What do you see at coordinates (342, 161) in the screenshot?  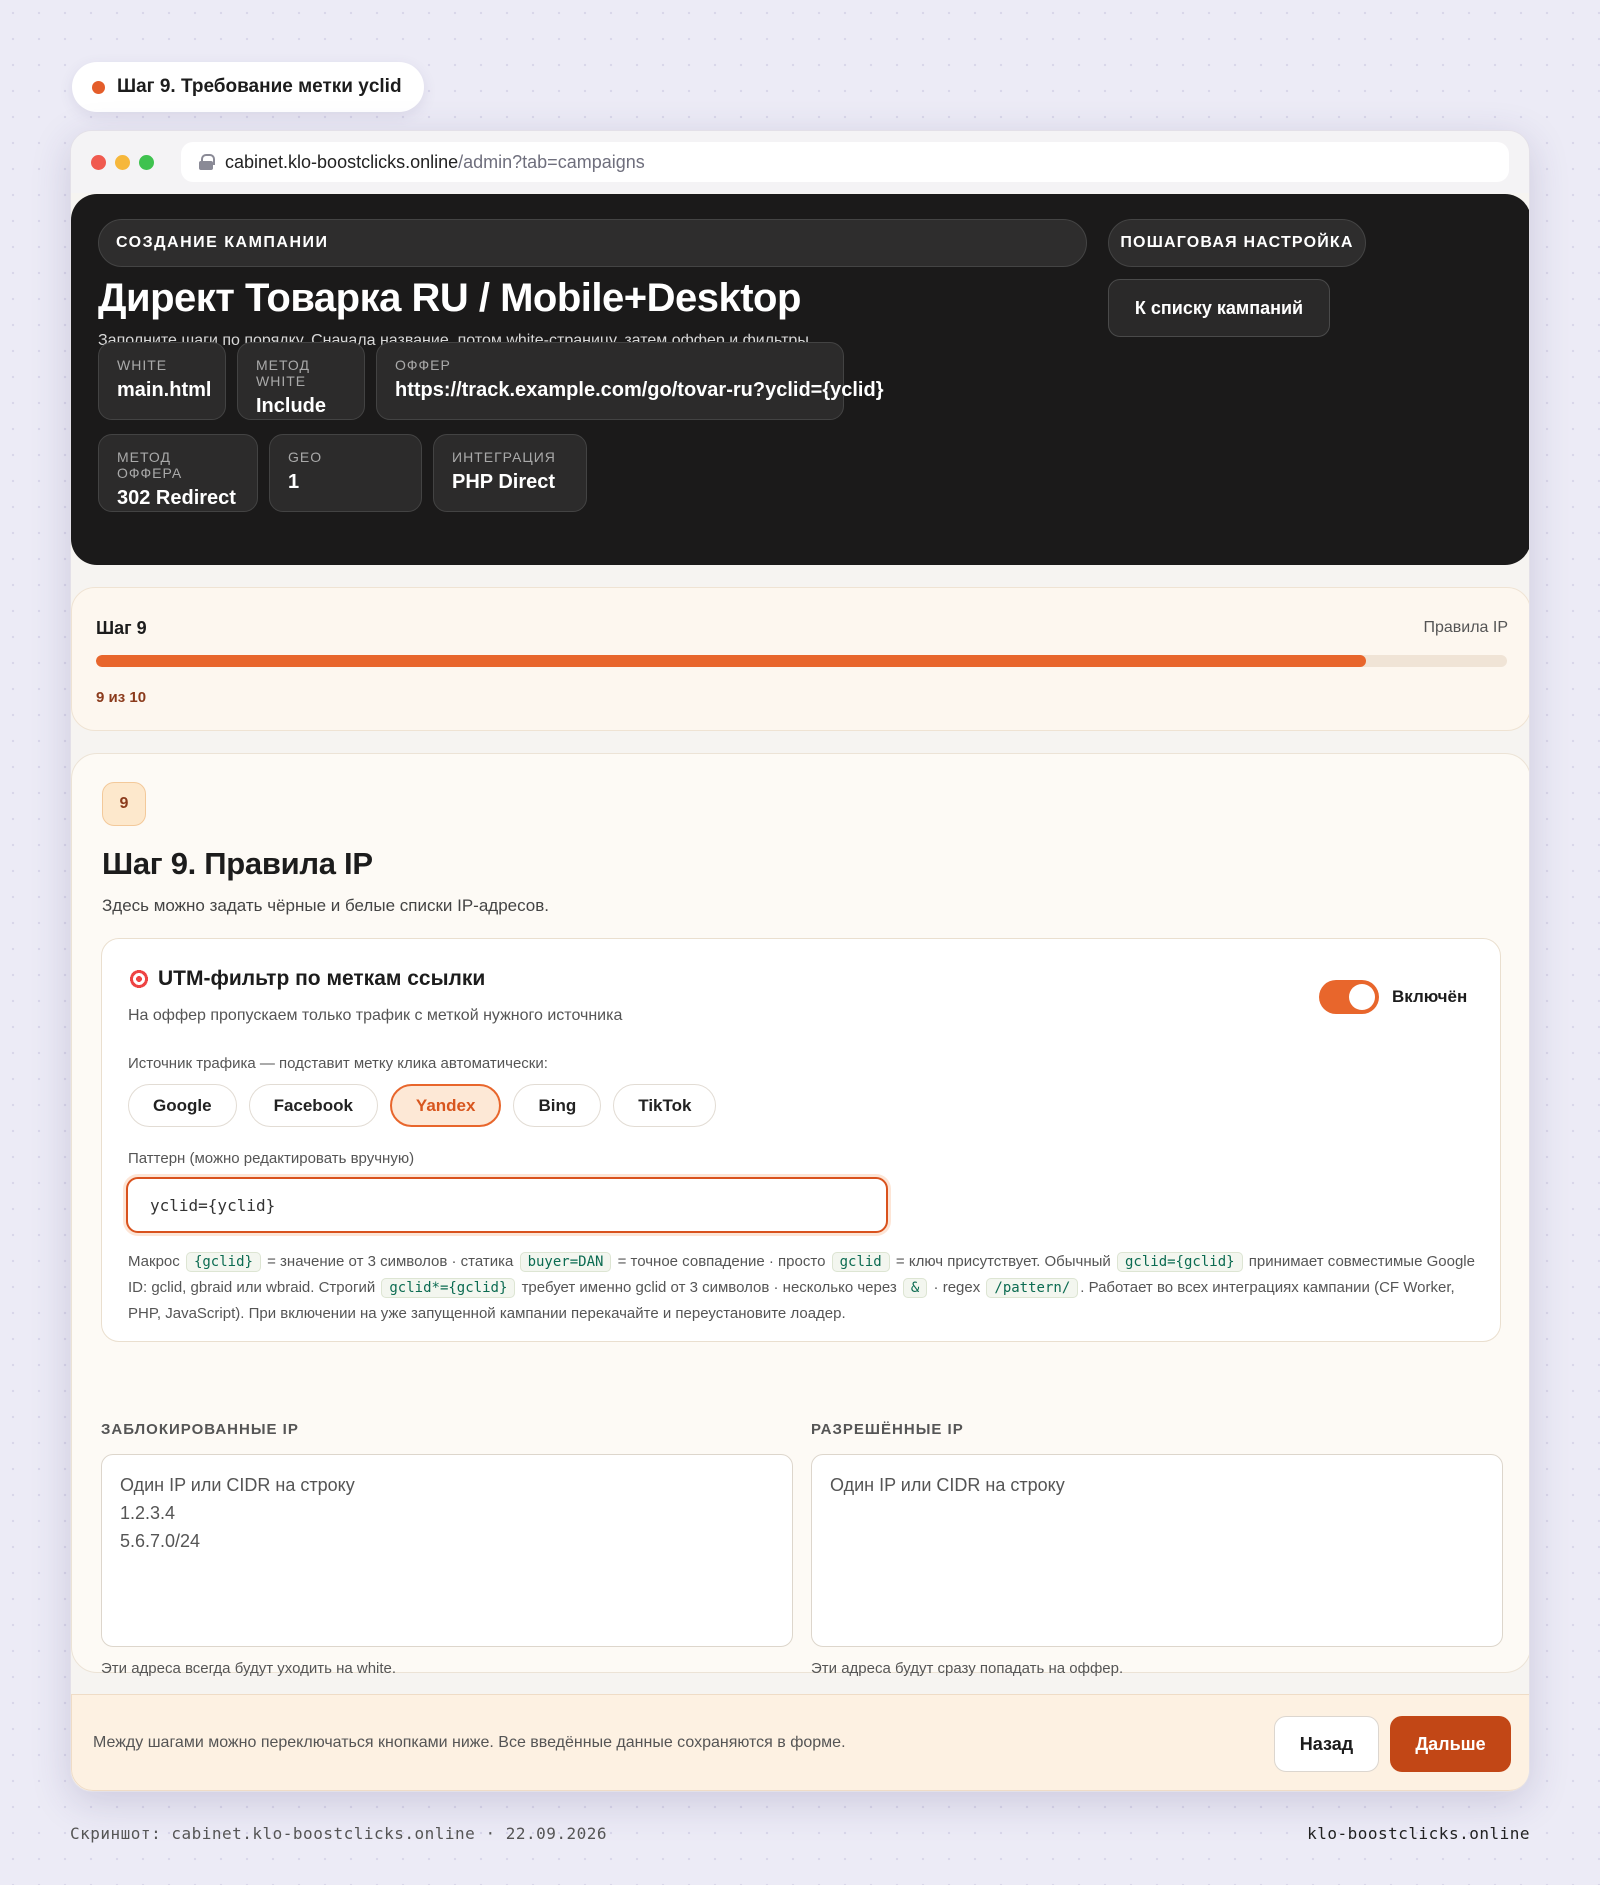 I see `url-domain: cabinet.klo-boostclicks.online` at bounding box center [342, 161].